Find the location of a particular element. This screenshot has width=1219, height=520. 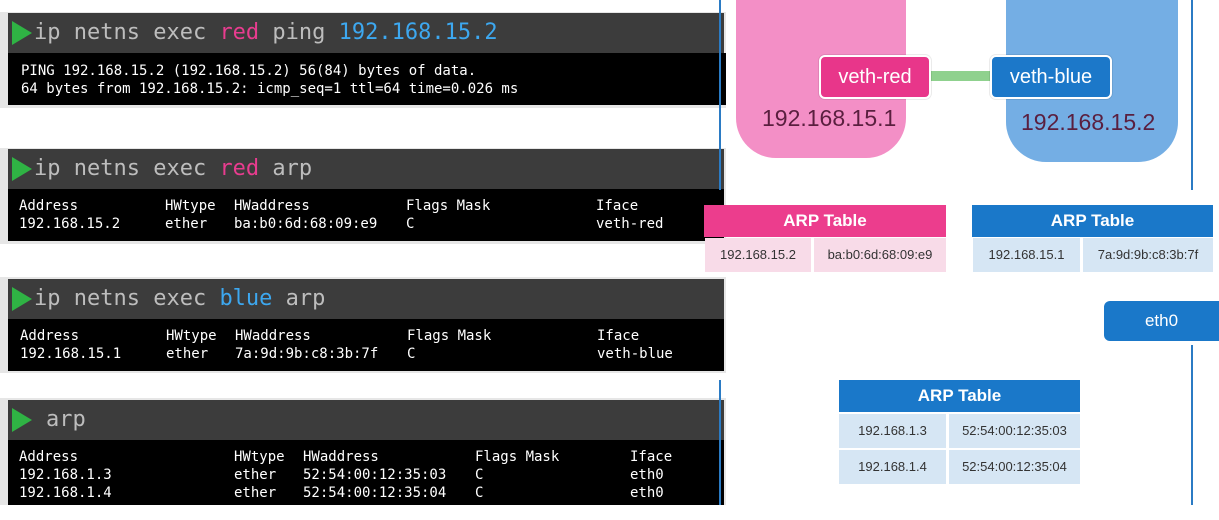

host-frame-right is located at coordinates (1192, 95).